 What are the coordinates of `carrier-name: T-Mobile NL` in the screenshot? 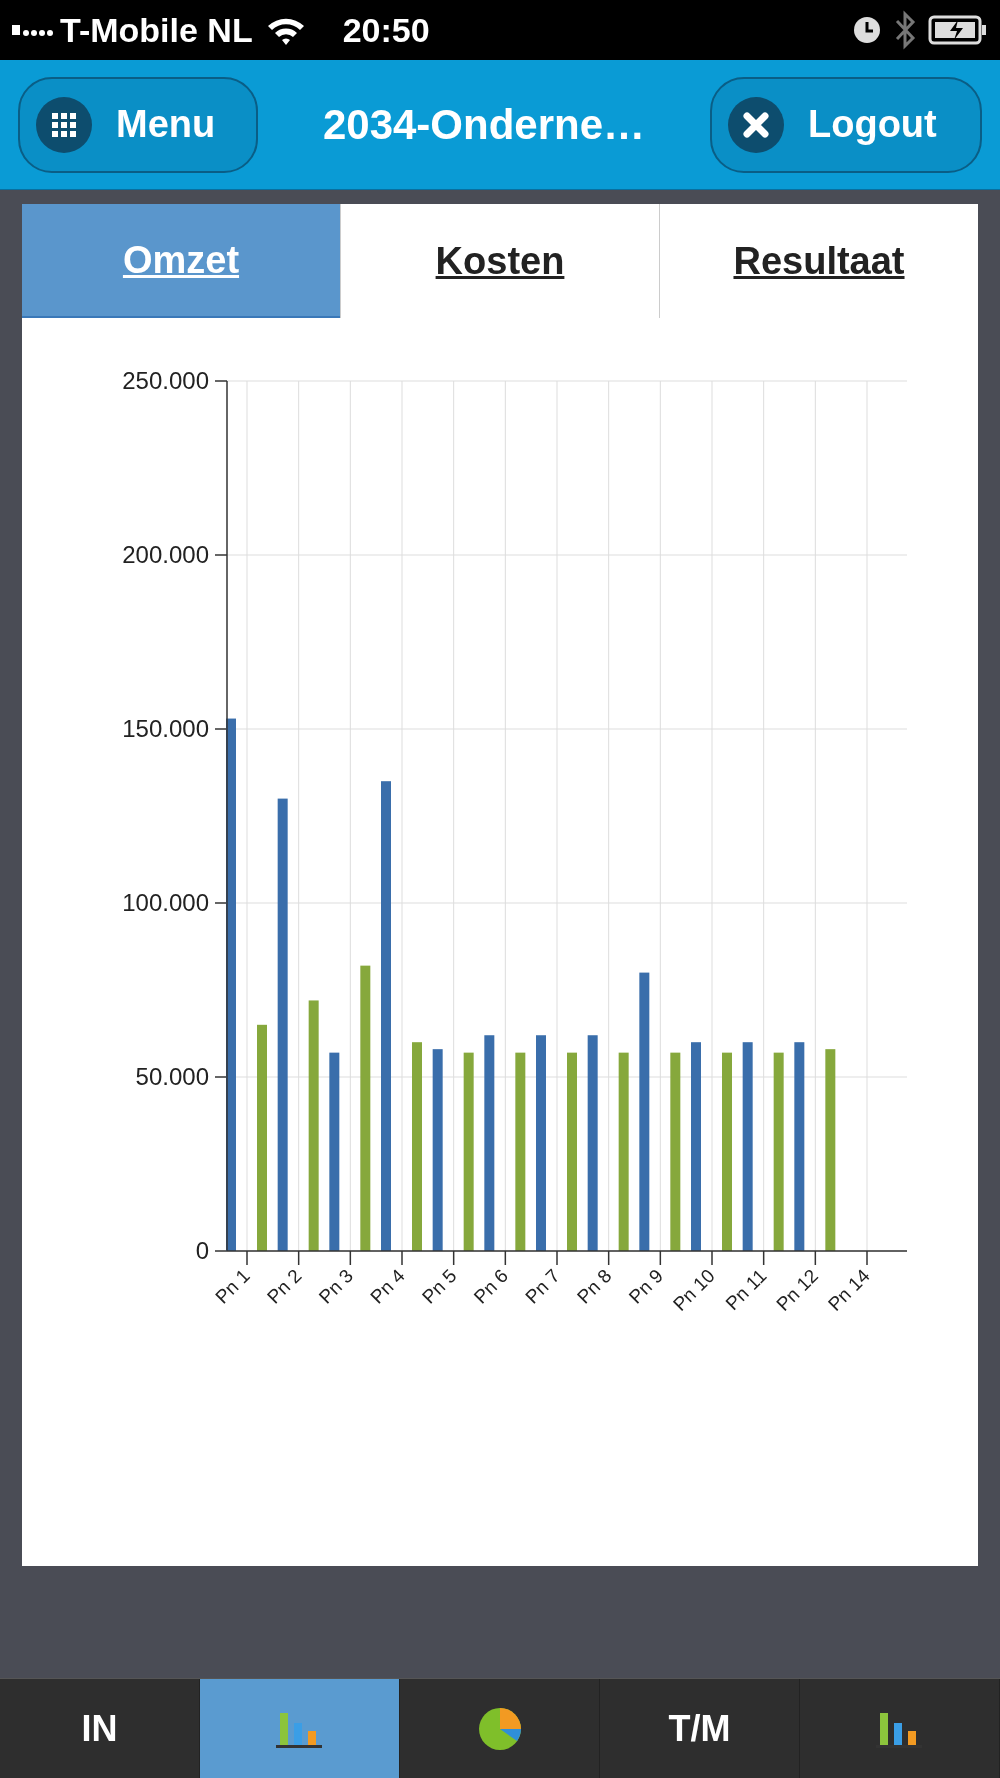 It's located at (156, 30).